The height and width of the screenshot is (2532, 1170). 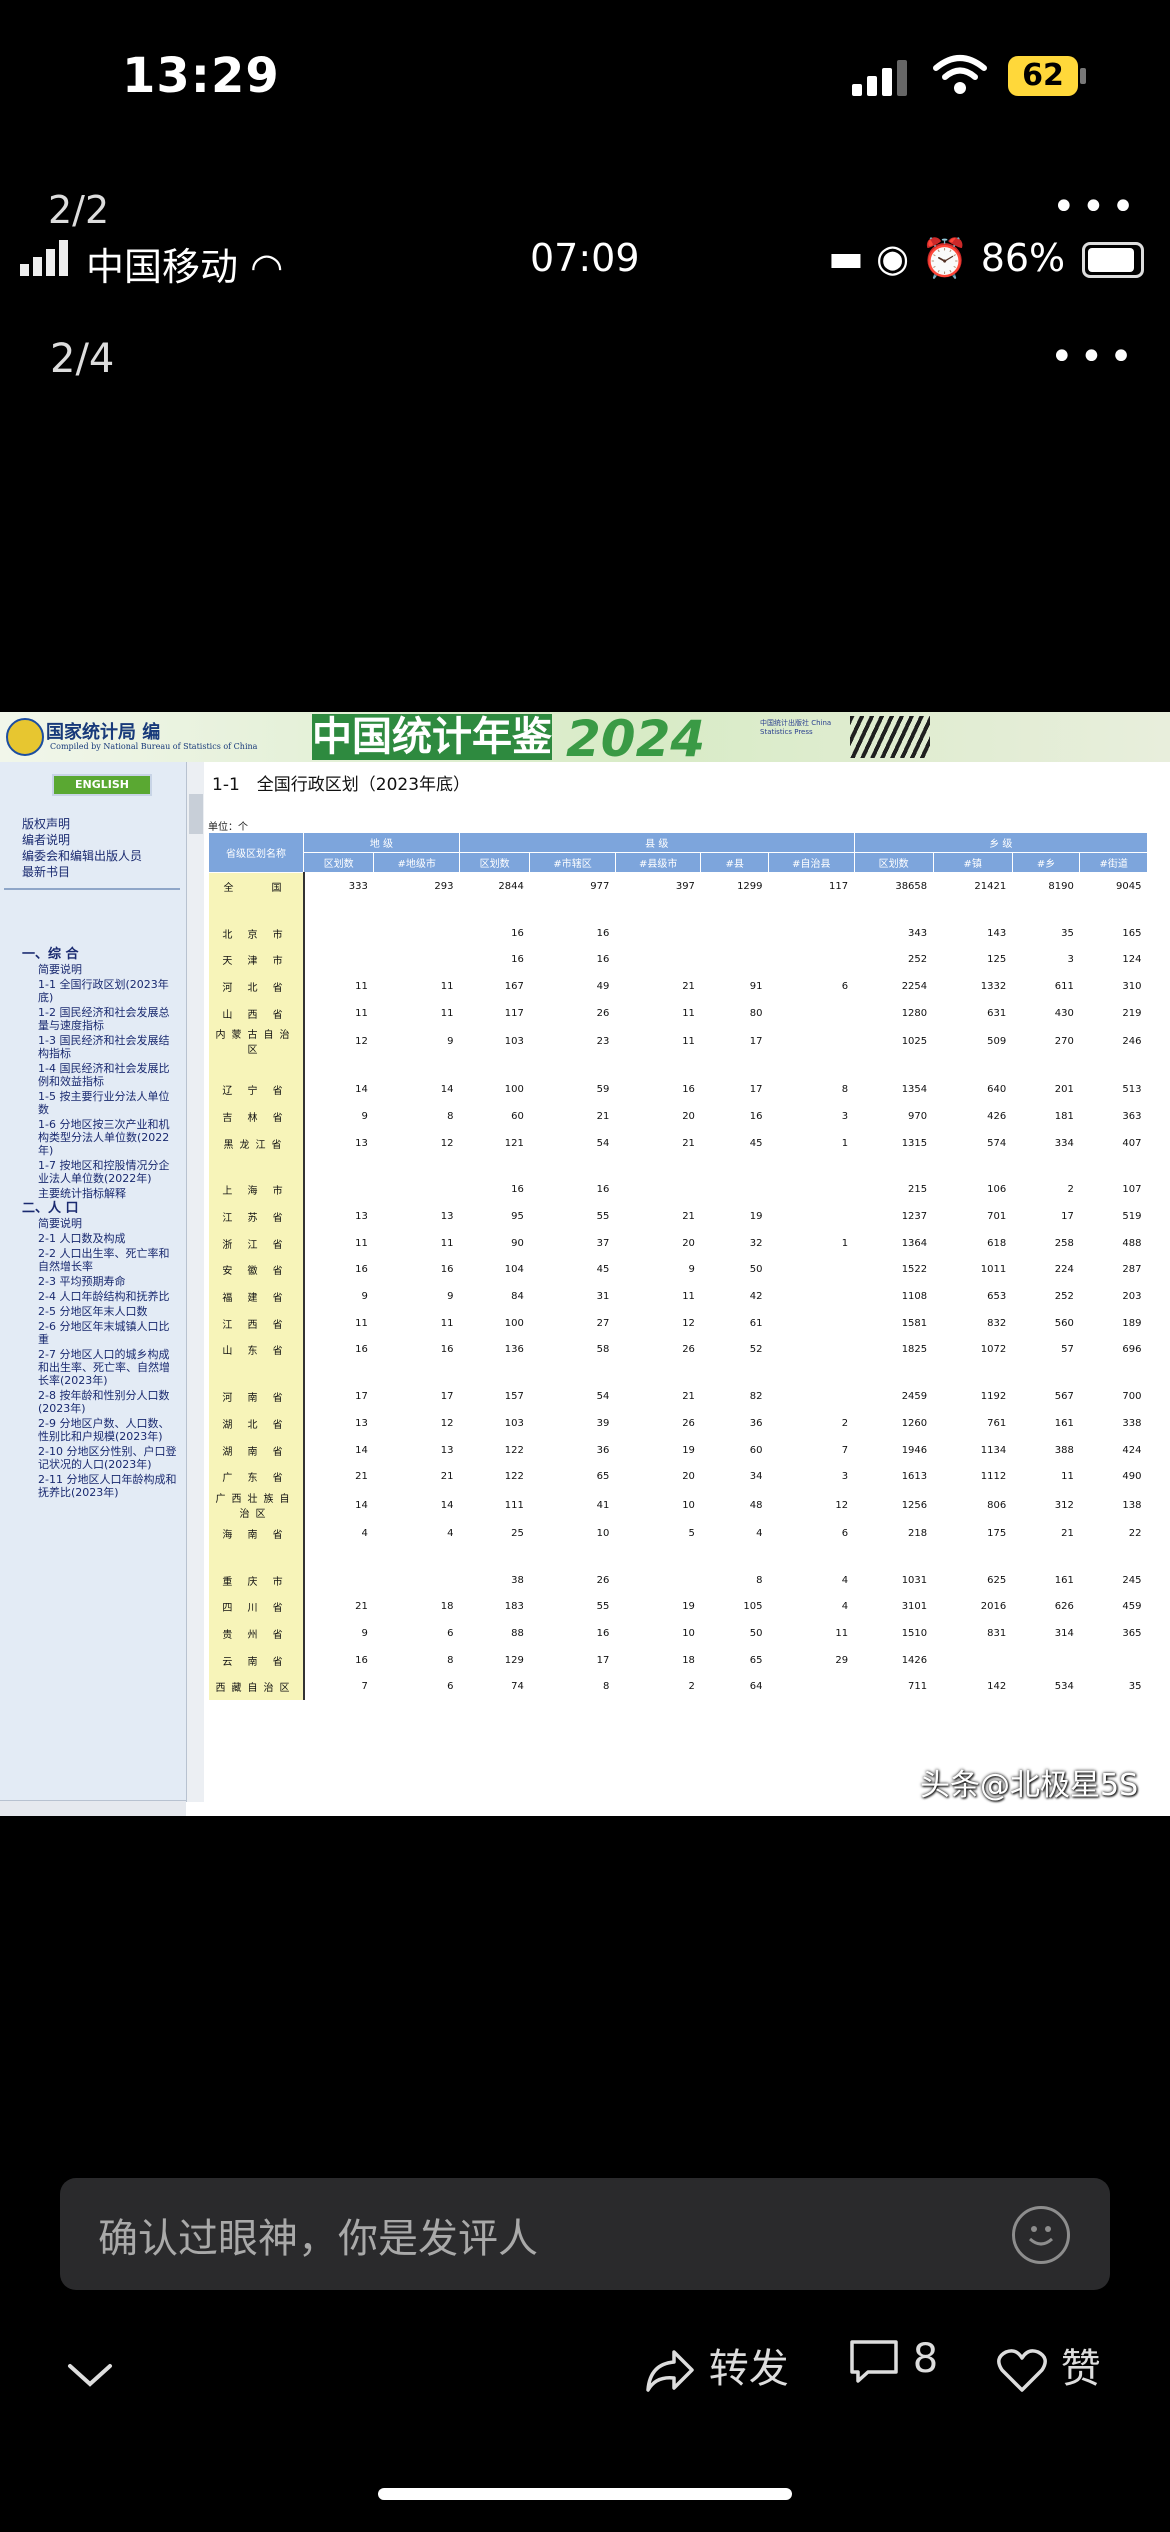 What do you see at coordinates (94, 1486) in the screenshot?
I see `tree-item: 2-11 分地区人口年龄构成和抚养比(2023年)` at bounding box center [94, 1486].